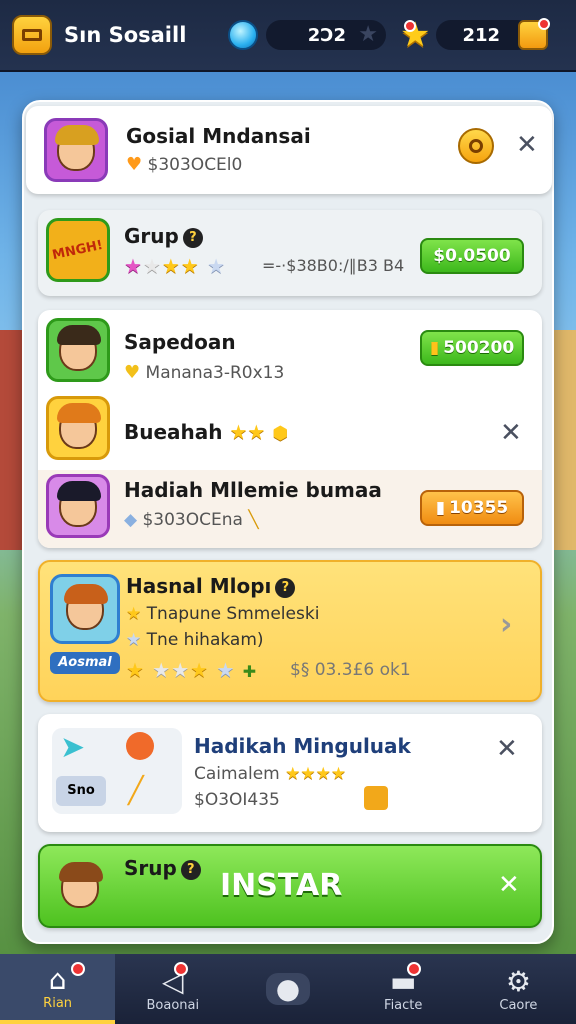 This screenshot has width=576, height=1024. I want to click on install-button: INSTAR, so click(281, 885).